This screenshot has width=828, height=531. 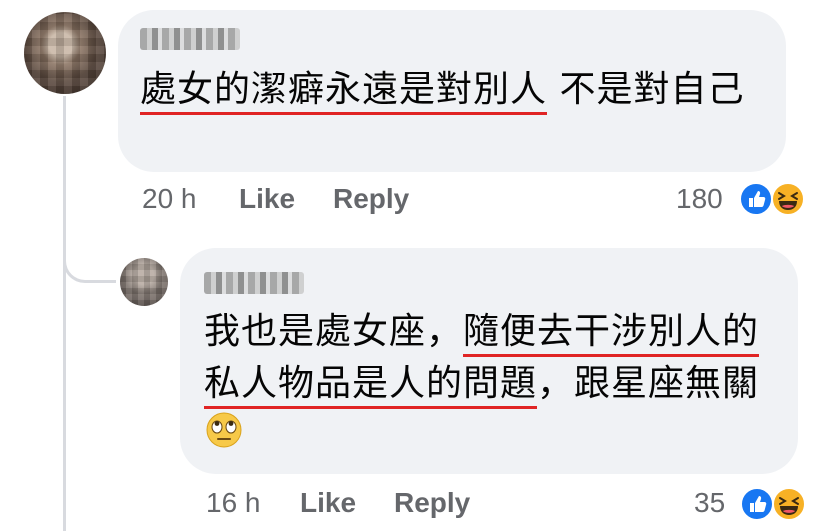 What do you see at coordinates (699, 199) in the screenshot?
I see `reaction-count: 180` at bounding box center [699, 199].